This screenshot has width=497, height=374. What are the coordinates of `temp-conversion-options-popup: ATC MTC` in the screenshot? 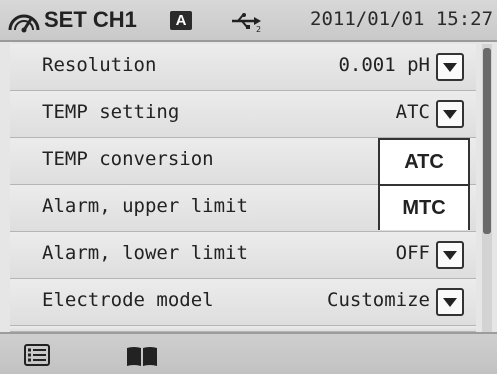 It's located at (424, 184).